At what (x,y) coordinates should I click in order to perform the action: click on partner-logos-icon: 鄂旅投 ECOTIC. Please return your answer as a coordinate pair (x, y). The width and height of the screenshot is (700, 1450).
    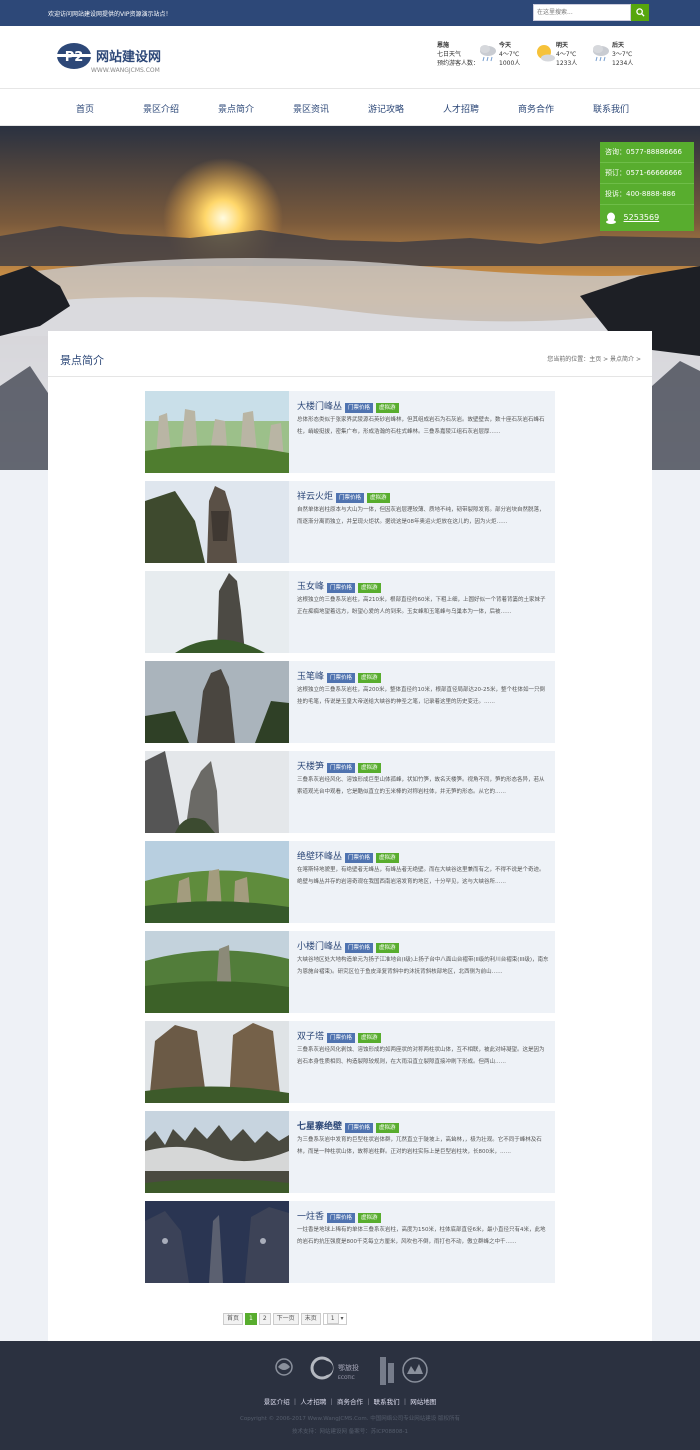
    Looking at the image, I should click on (351, 1370).